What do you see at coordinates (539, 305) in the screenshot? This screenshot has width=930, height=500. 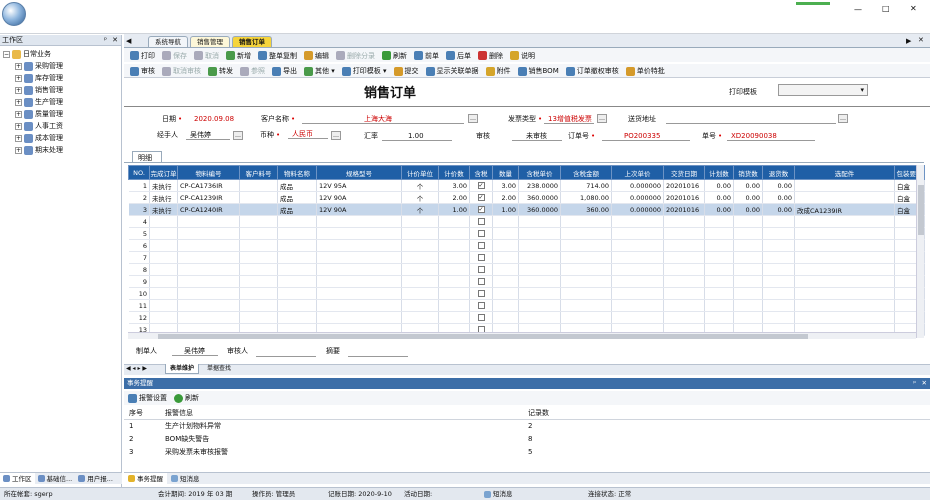 I see `grid-cell-price` at bounding box center [539, 305].